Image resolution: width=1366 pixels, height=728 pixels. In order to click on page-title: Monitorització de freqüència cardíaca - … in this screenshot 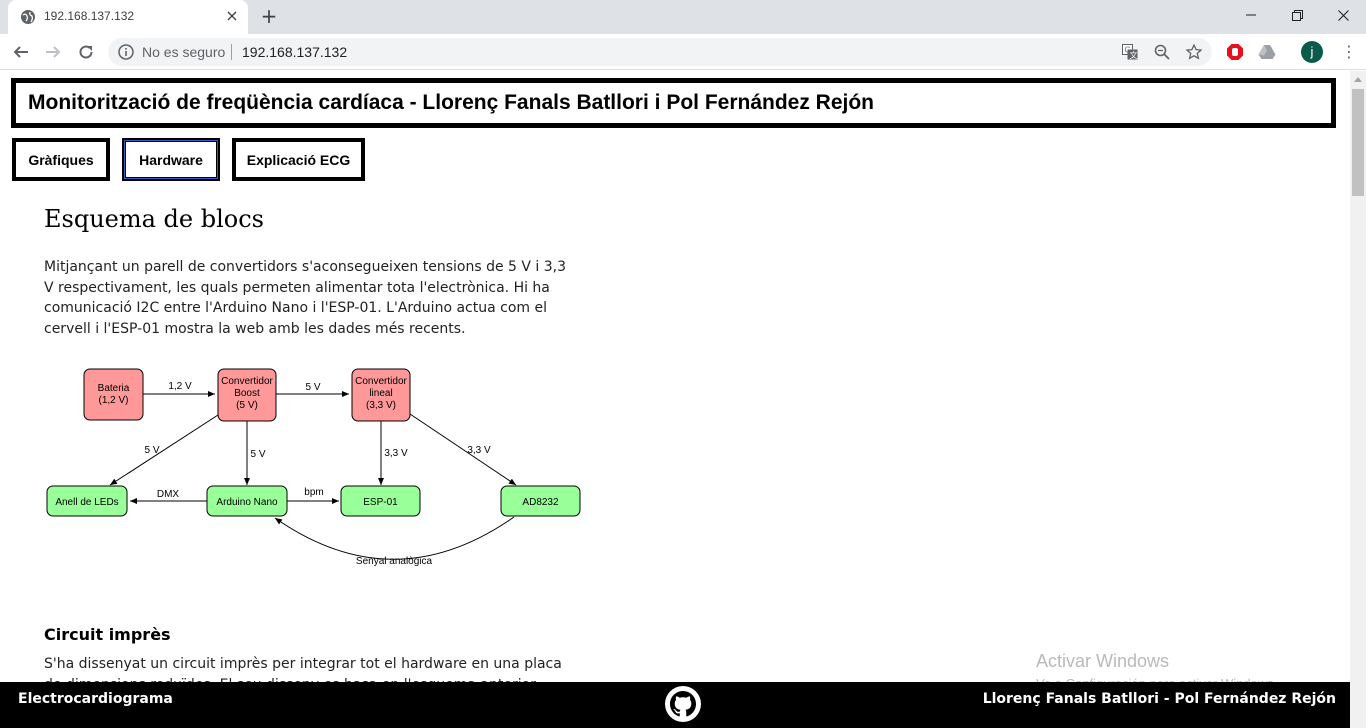, I will do `click(451, 102)`.